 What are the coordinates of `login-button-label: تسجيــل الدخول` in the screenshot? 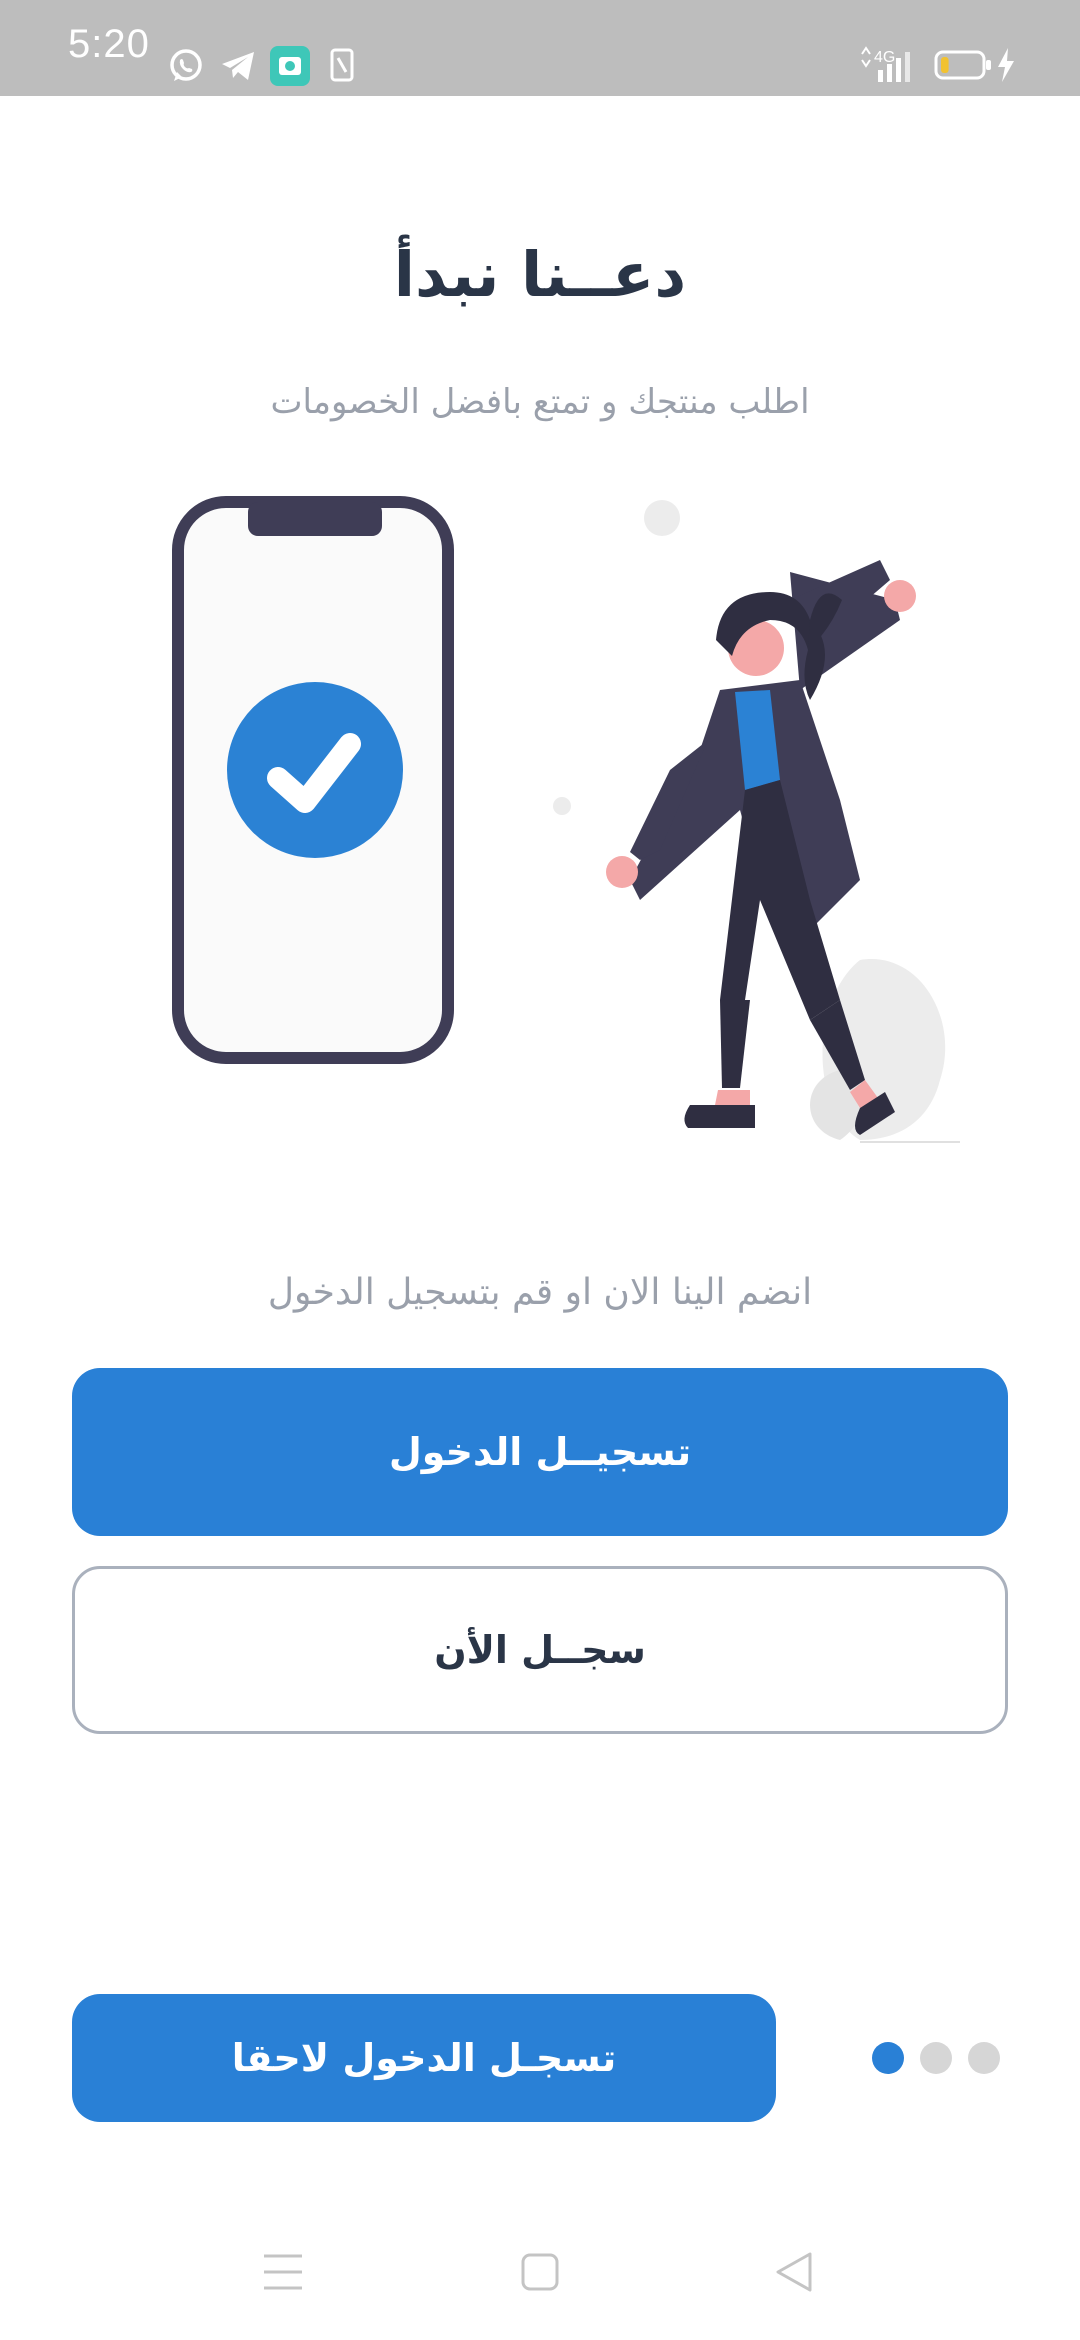 It's located at (540, 1452).